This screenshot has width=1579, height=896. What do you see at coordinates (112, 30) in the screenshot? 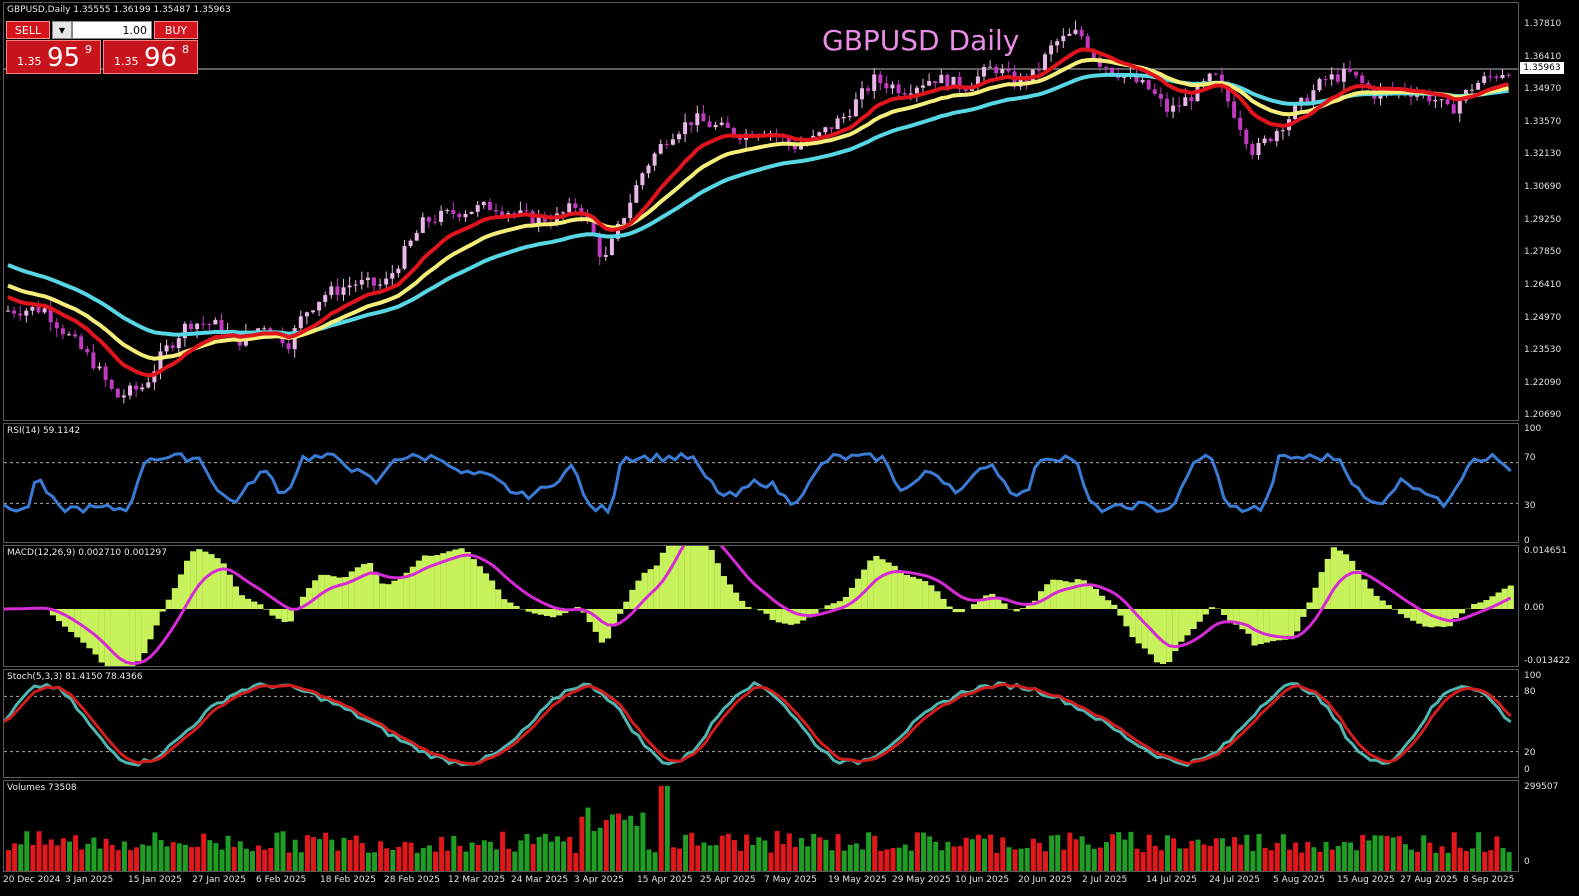
I see `lot-size-input: 1.00` at bounding box center [112, 30].